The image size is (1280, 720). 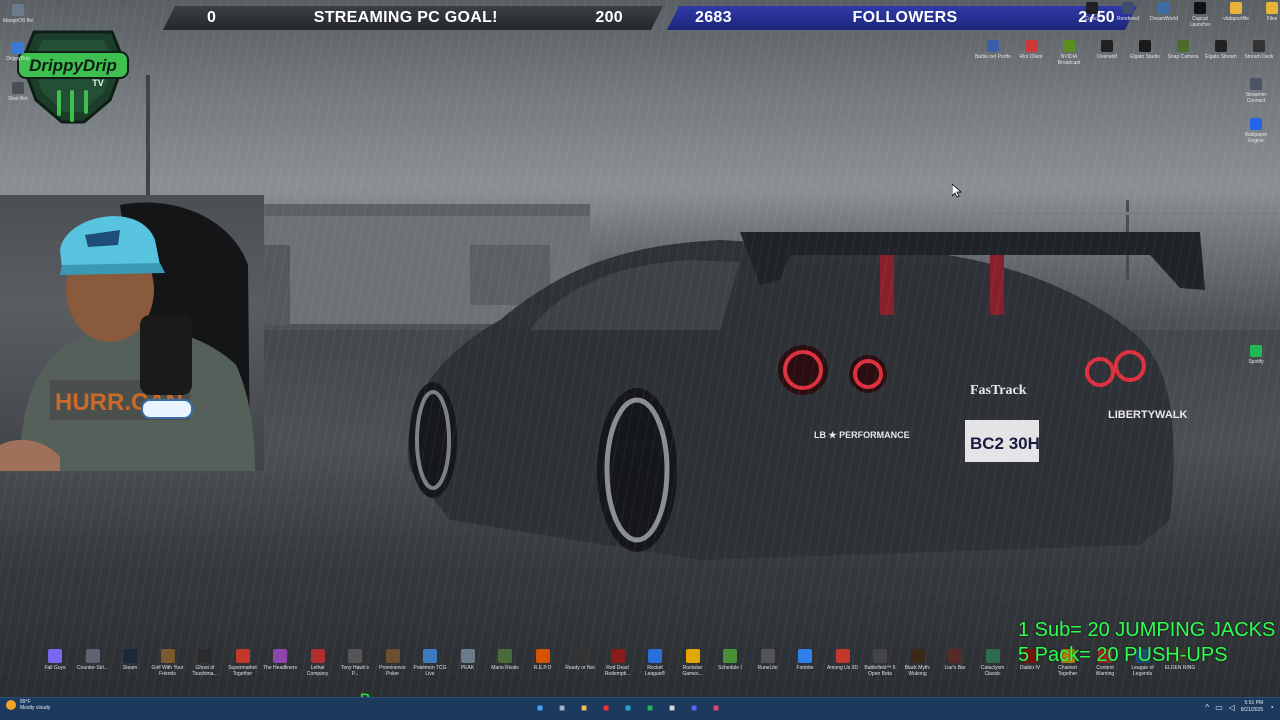 What do you see at coordinates (993, 50) in the screenshot?
I see `desktop-shortcut: Battle.net Portfo` at bounding box center [993, 50].